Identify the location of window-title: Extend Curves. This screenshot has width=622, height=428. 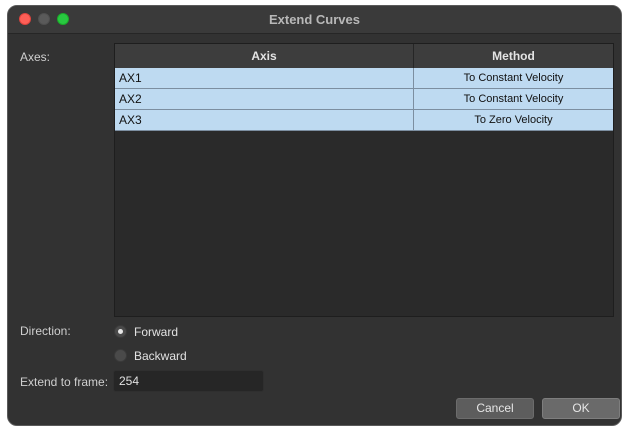
(314, 19).